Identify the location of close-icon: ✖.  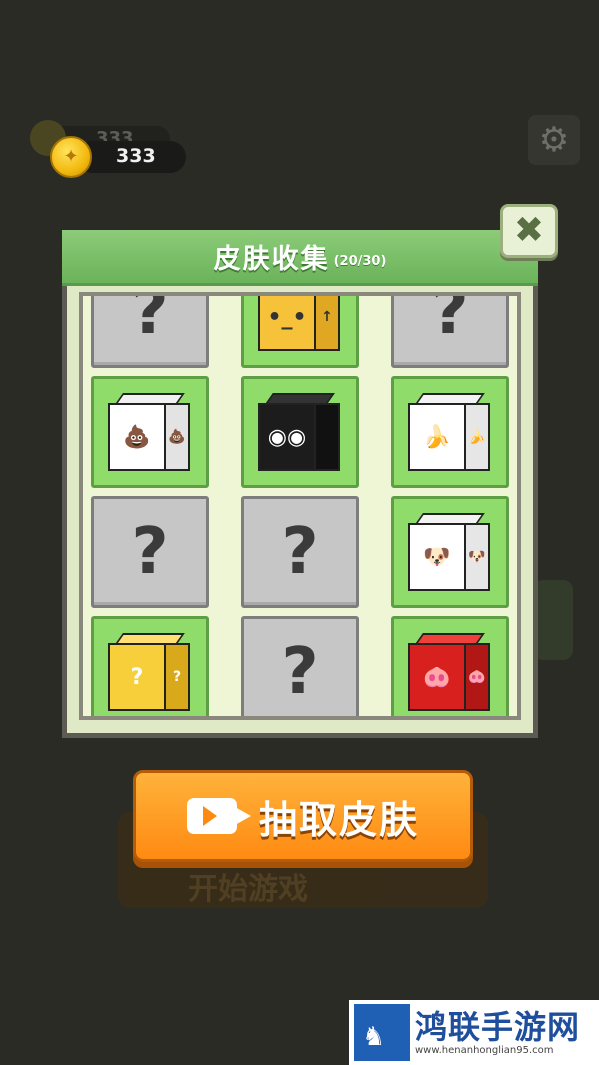
(529, 230).